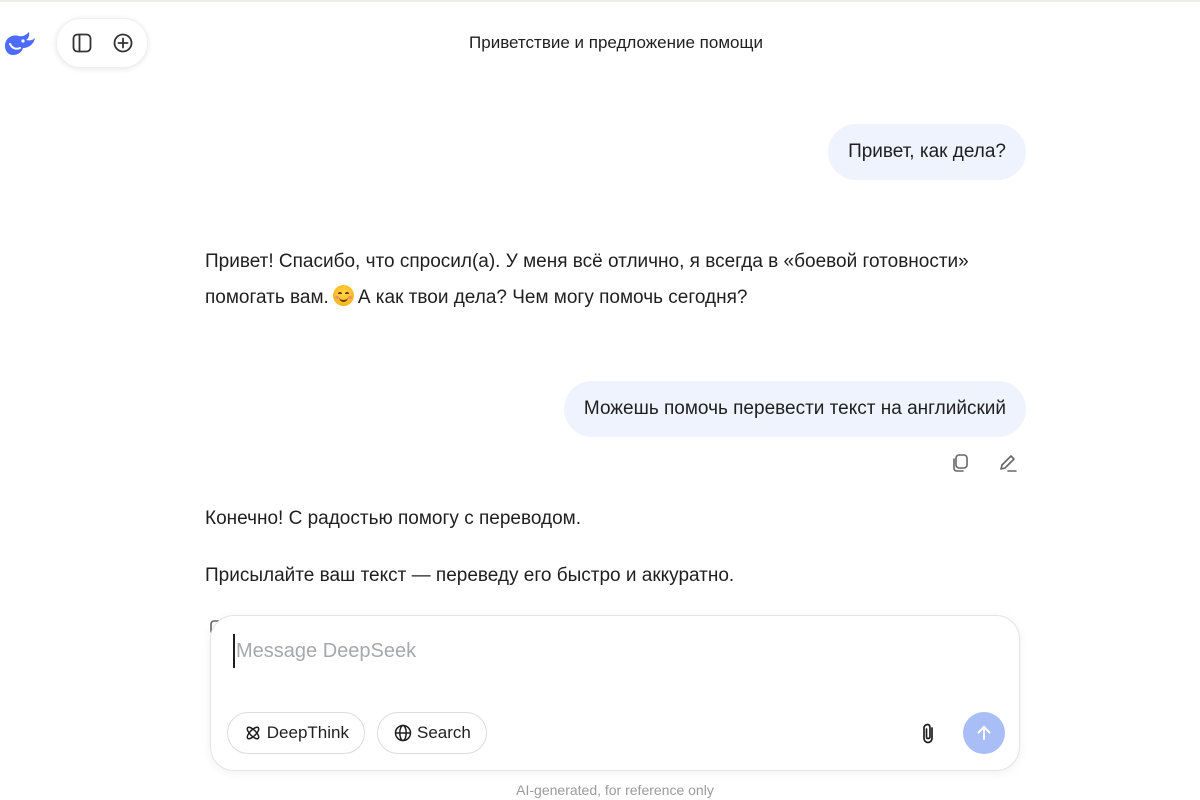 This screenshot has width=1200, height=800. What do you see at coordinates (444, 732) in the screenshot?
I see `search-label: Search` at bounding box center [444, 732].